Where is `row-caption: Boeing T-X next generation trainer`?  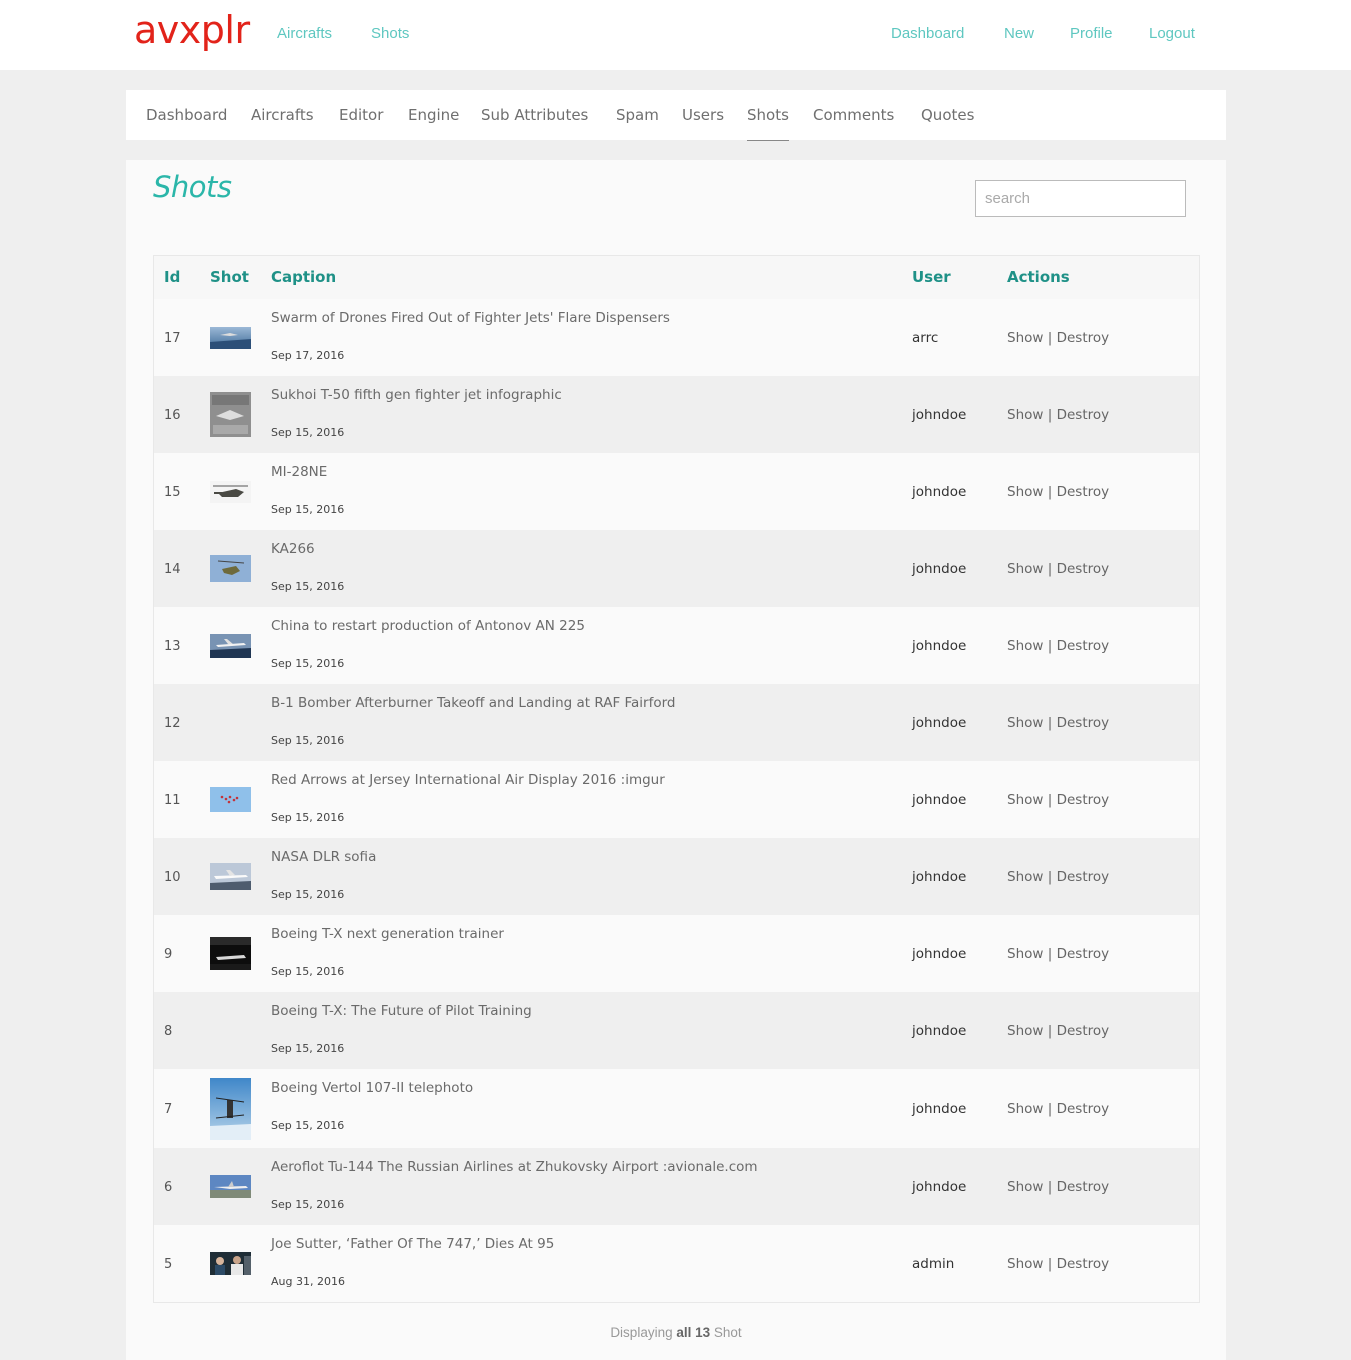
row-caption: Boeing T-X next generation trainer is located at coordinates (387, 934).